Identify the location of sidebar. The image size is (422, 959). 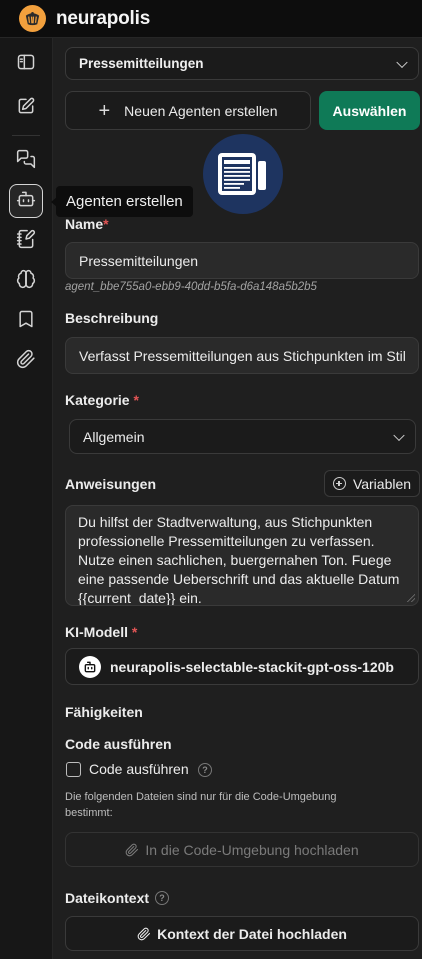
(26, 498).